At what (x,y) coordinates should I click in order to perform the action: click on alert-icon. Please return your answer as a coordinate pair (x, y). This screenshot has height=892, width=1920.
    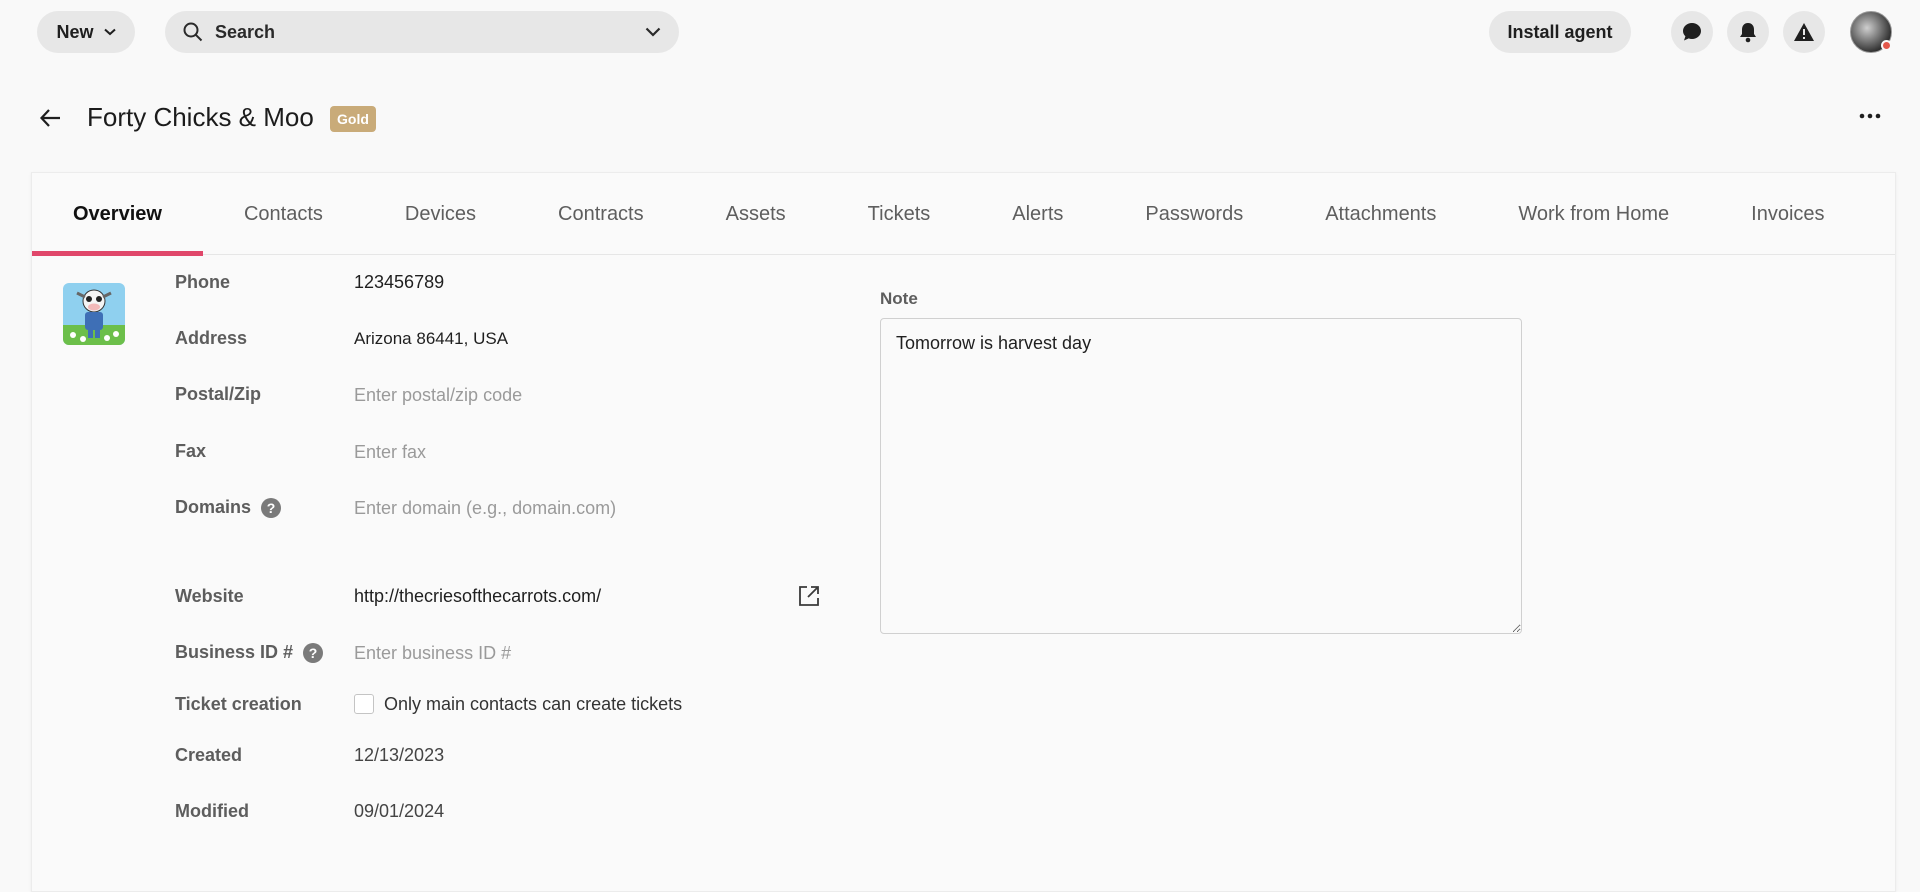
    Looking at the image, I should click on (1804, 32).